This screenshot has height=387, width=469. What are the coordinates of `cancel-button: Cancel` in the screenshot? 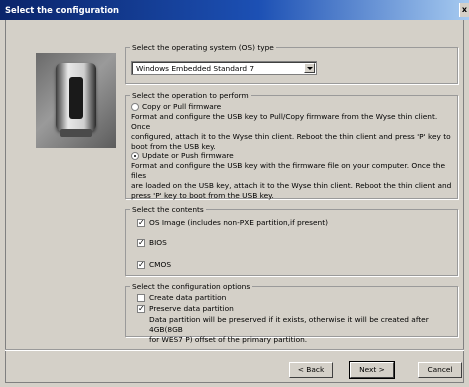 It's located at (440, 370).